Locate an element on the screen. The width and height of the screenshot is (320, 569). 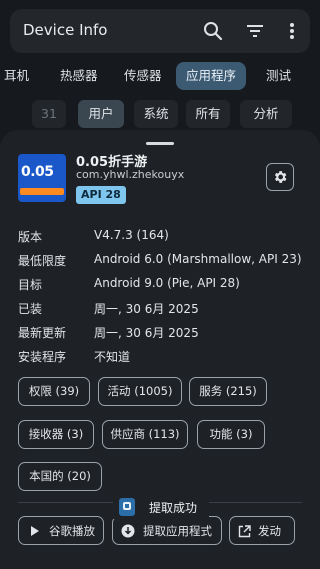
app-toast-icon is located at coordinates (127, 507).